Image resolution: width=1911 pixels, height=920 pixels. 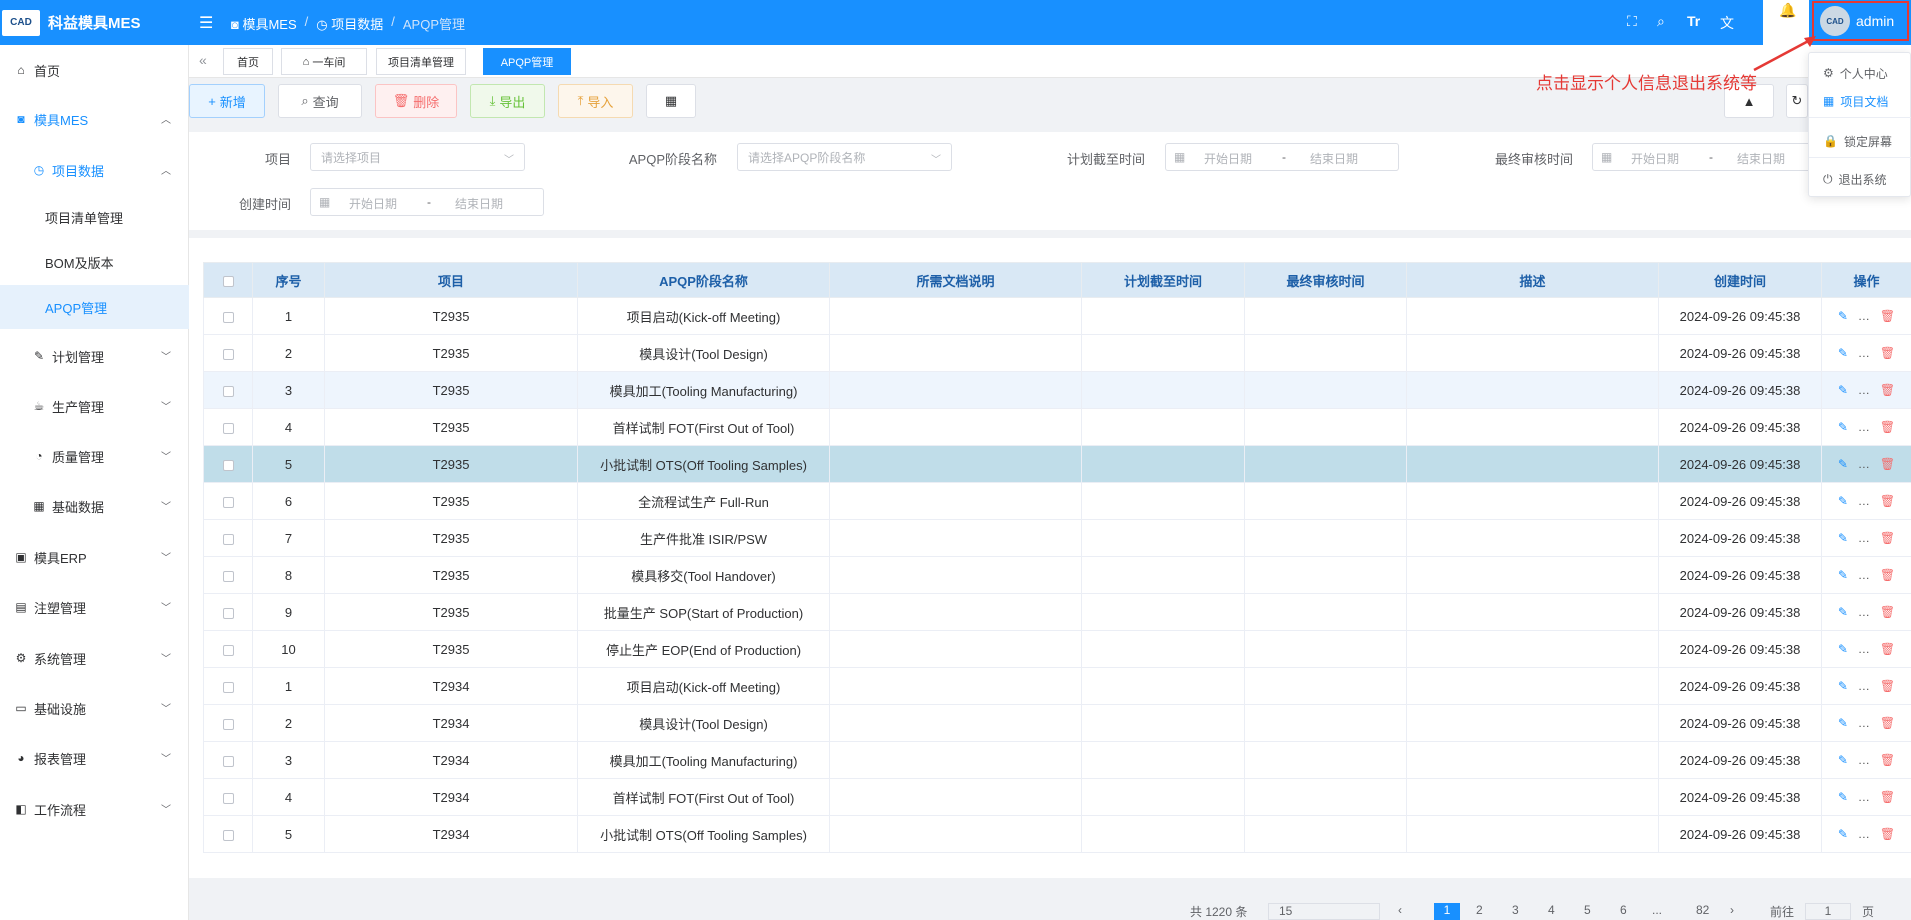 What do you see at coordinates (94, 607) in the screenshot?
I see `sidebar-item-injection: ▤ 注塑管理 ﹀` at bounding box center [94, 607].